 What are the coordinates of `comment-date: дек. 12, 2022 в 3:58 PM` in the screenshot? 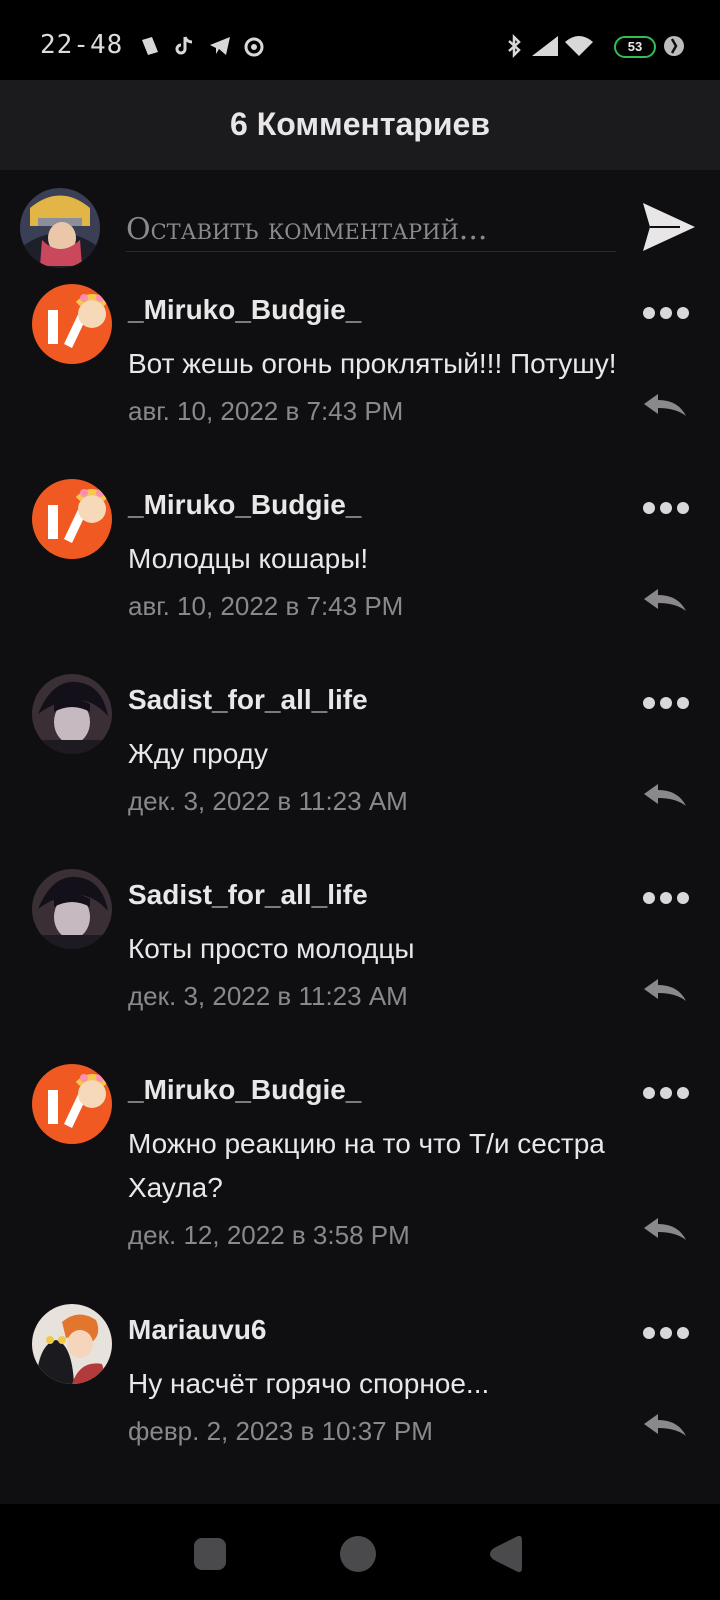 It's located at (269, 1235).